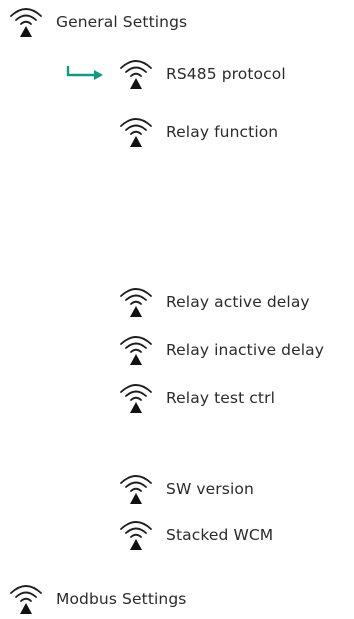  Describe the element at coordinates (122, 22) in the screenshot. I see `menu-item-label: General Settings` at that location.